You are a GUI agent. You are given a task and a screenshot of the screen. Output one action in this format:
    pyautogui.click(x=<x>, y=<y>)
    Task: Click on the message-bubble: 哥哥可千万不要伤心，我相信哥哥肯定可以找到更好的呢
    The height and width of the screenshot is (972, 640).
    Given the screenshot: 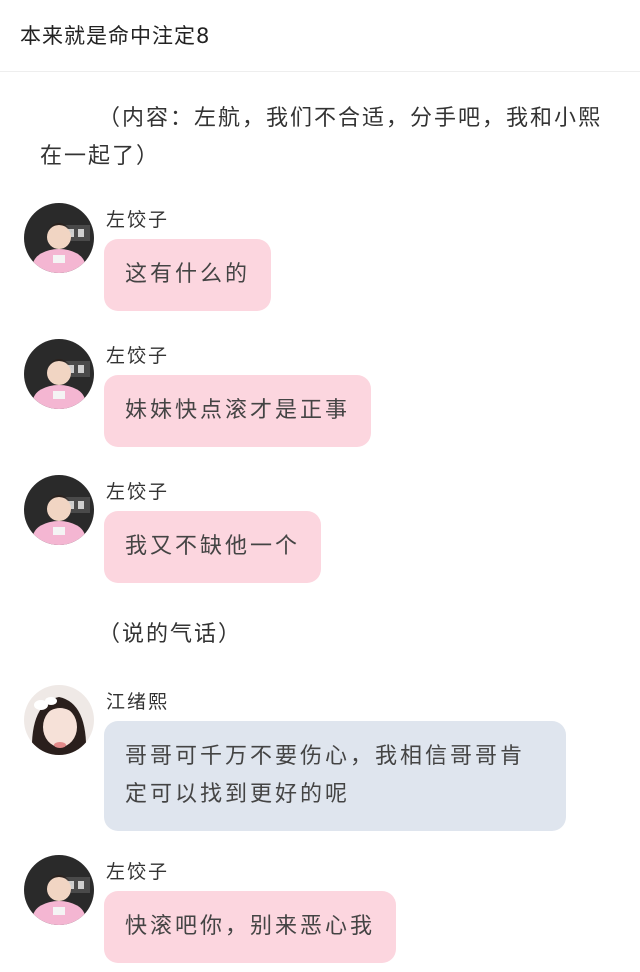 What is the action you would take?
    pyautogui.click(x=335, y=776)
    